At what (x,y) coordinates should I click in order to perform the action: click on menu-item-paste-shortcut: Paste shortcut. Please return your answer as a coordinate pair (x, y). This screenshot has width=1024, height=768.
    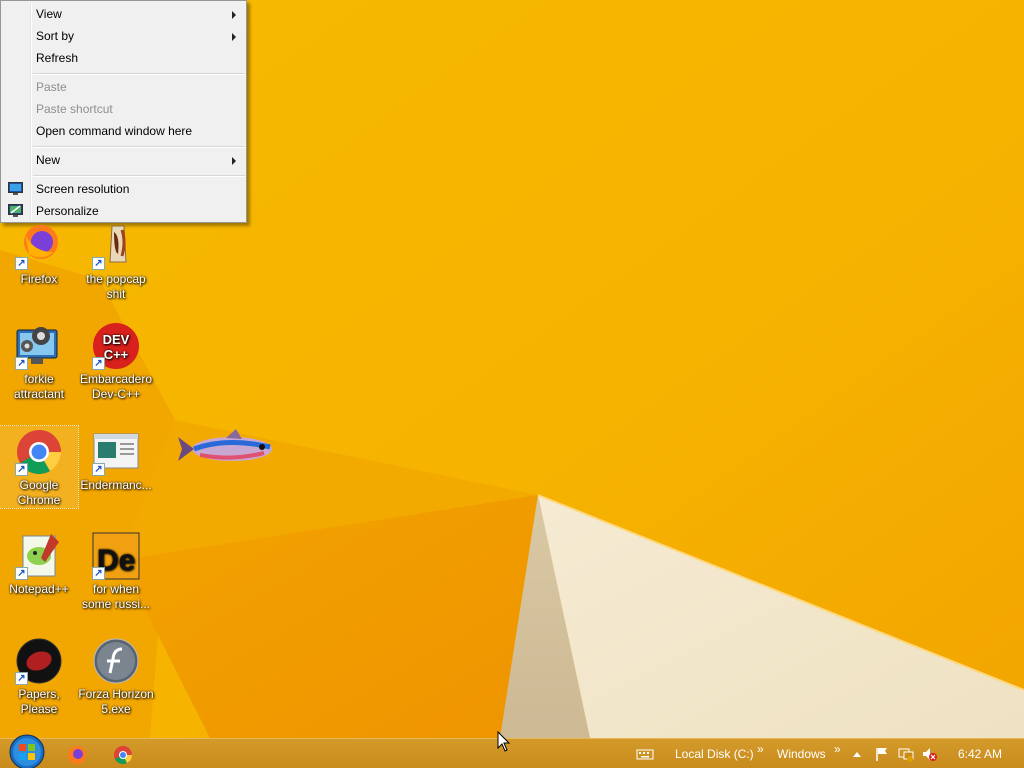
    Looking at the image, I should click on (123, 109).